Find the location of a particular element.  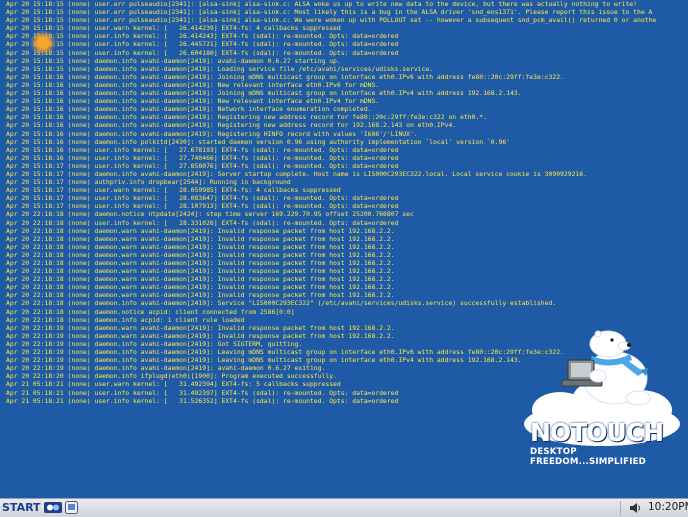

brand-title: NOTOUCH is located at coordinates (600, 432).